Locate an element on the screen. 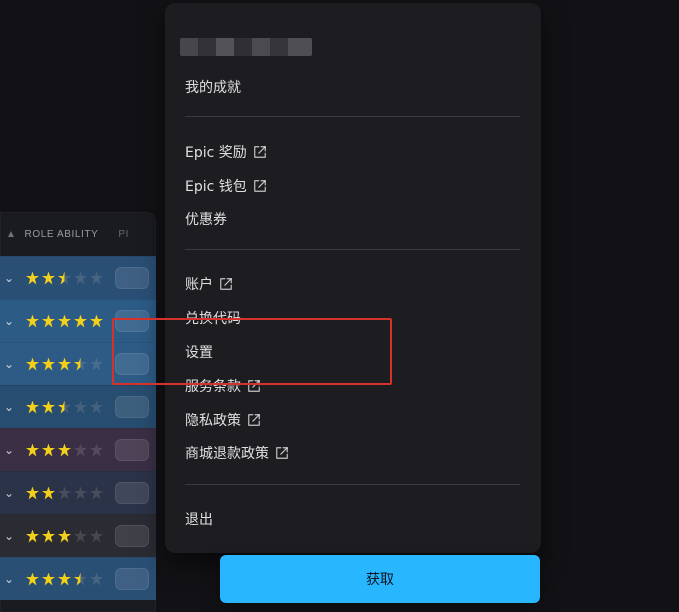 Image resolution: width=679 pixels, height=612 pixels. menu-item-label: Epic 奖励 is located at coordinates (216, 153).